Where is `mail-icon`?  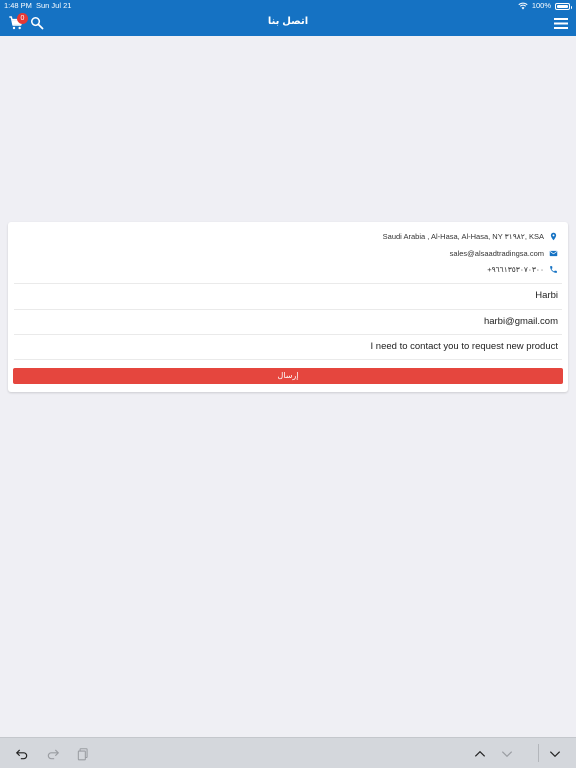 mail-icon is located at coordinates (553, 253).